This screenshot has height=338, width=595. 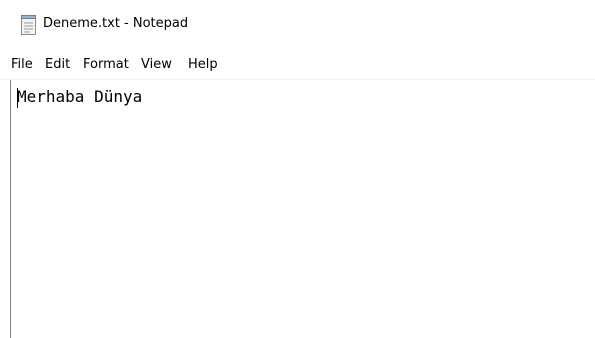 What do you see at coordinates (79, 97) in the screenshot?
I see `editor-content: Merhaba Dünya` at bounding box center [79, 97].